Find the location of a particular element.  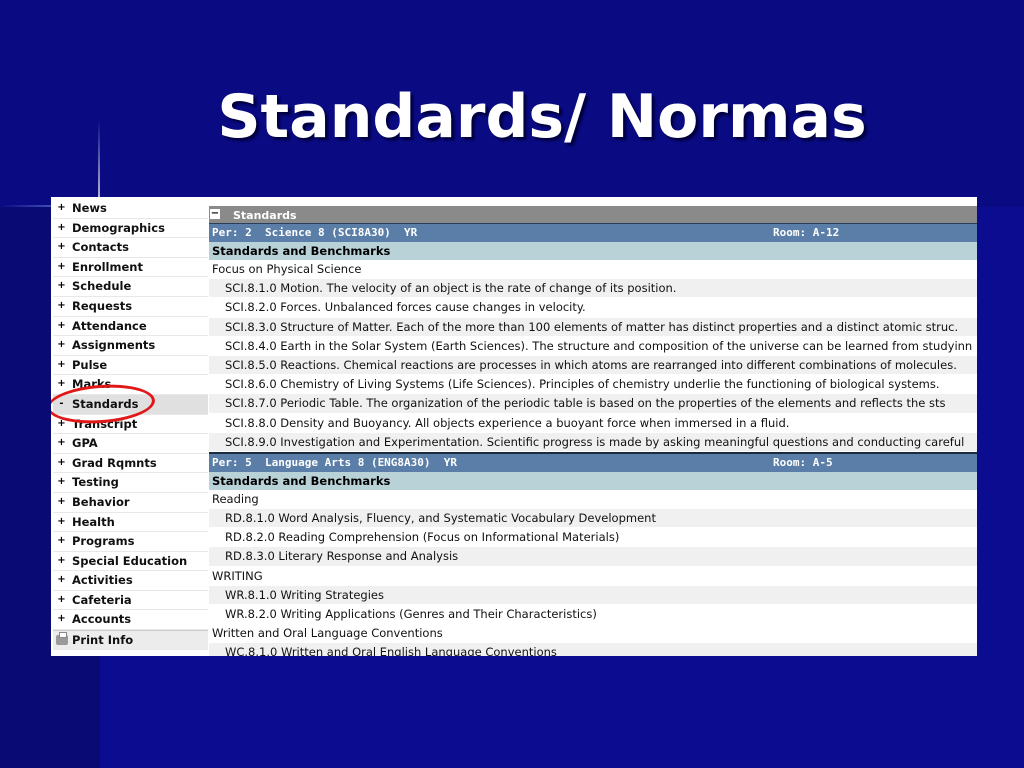

sidebar-item-health: + Health is located at coordinates (130, 523).